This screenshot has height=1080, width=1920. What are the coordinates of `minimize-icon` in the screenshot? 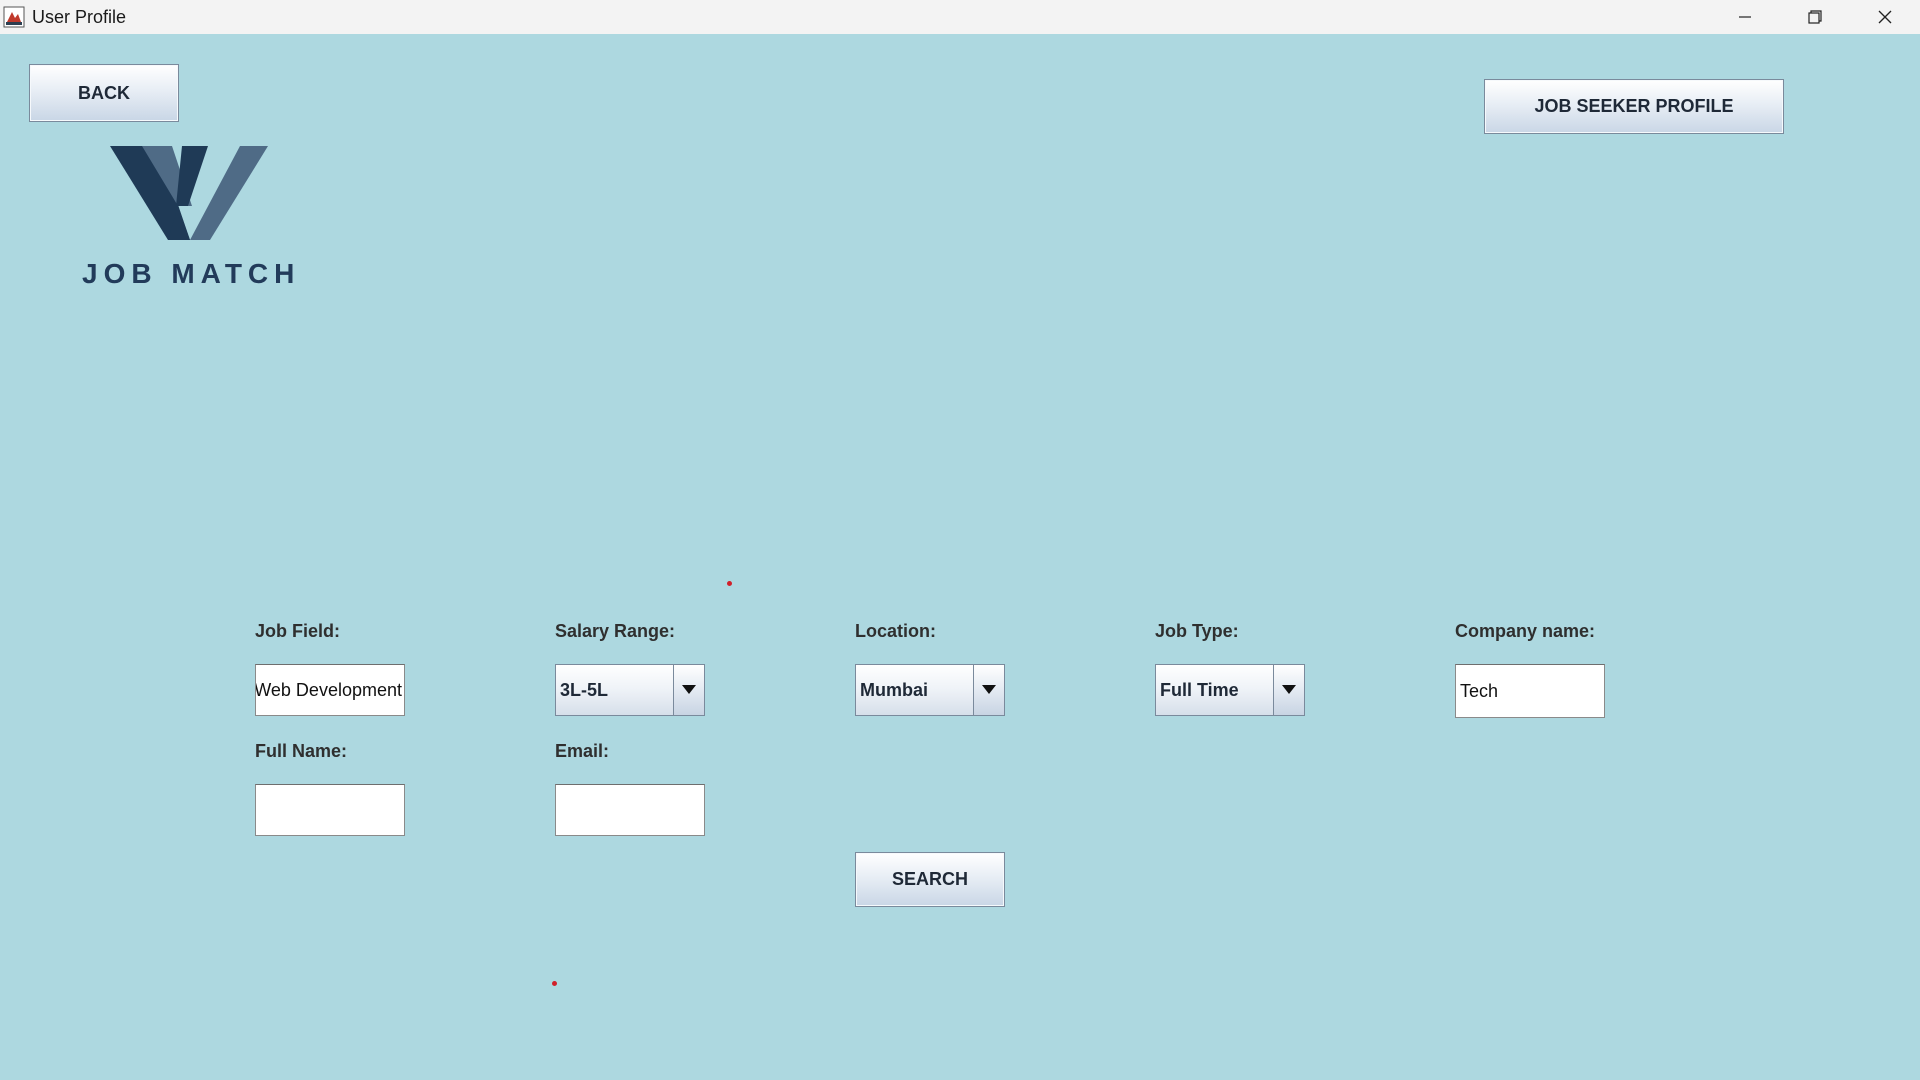 It's located at (1745, 17).